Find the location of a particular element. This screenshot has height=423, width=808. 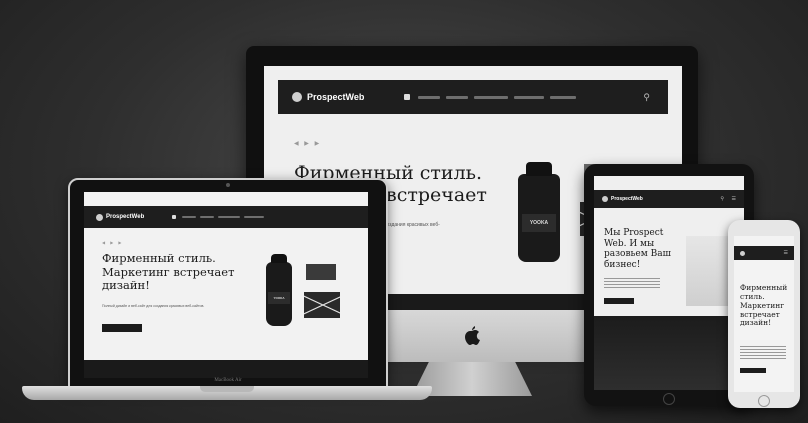

macbook-cta-button is located at coordinates (122, 328).